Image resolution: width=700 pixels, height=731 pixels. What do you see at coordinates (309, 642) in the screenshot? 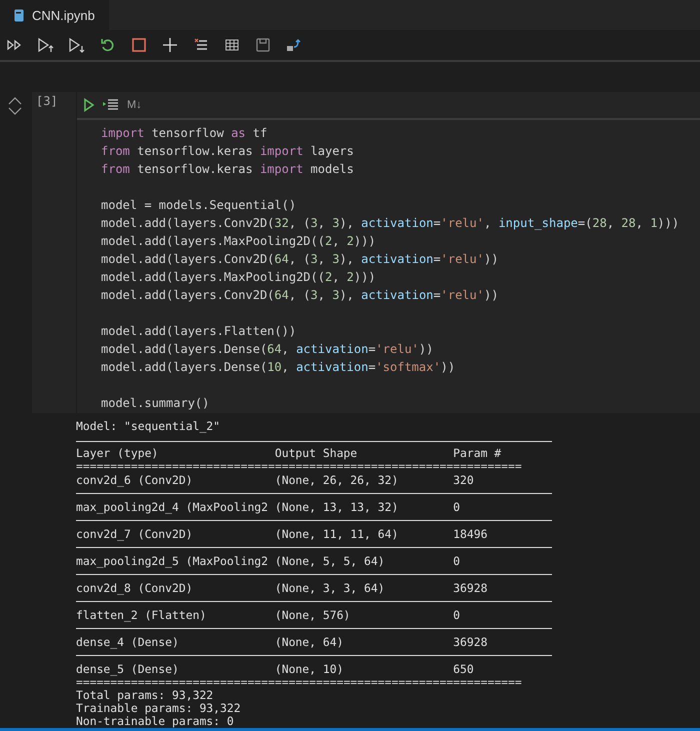
I see `table-cell-text: (None, 64)` at bounding box center [309, 642].